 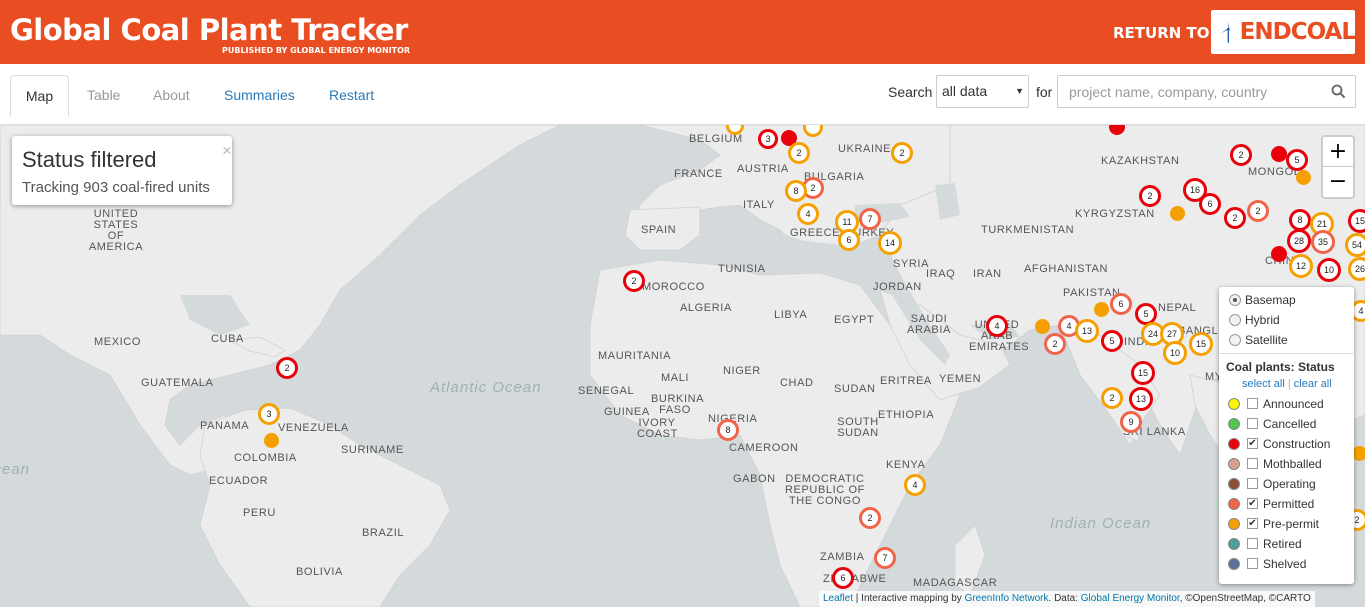 I want to click on greeninfo-link: GreenInfo Network, so click(x=1007, y=598).